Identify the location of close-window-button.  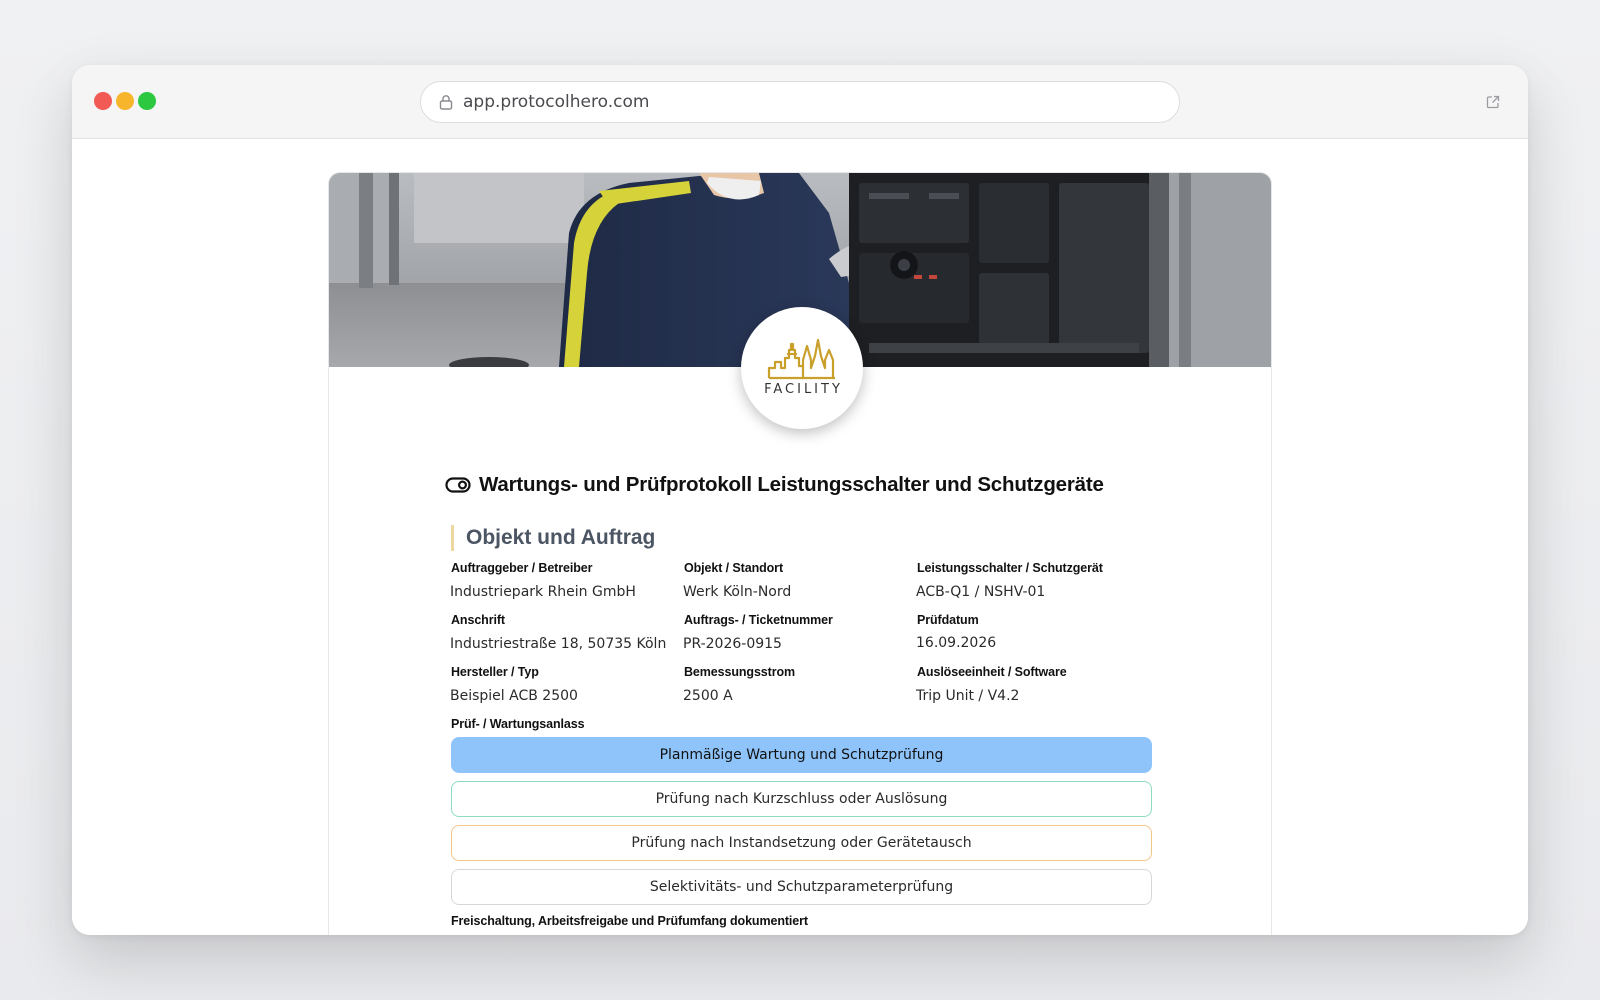
(103, 101).